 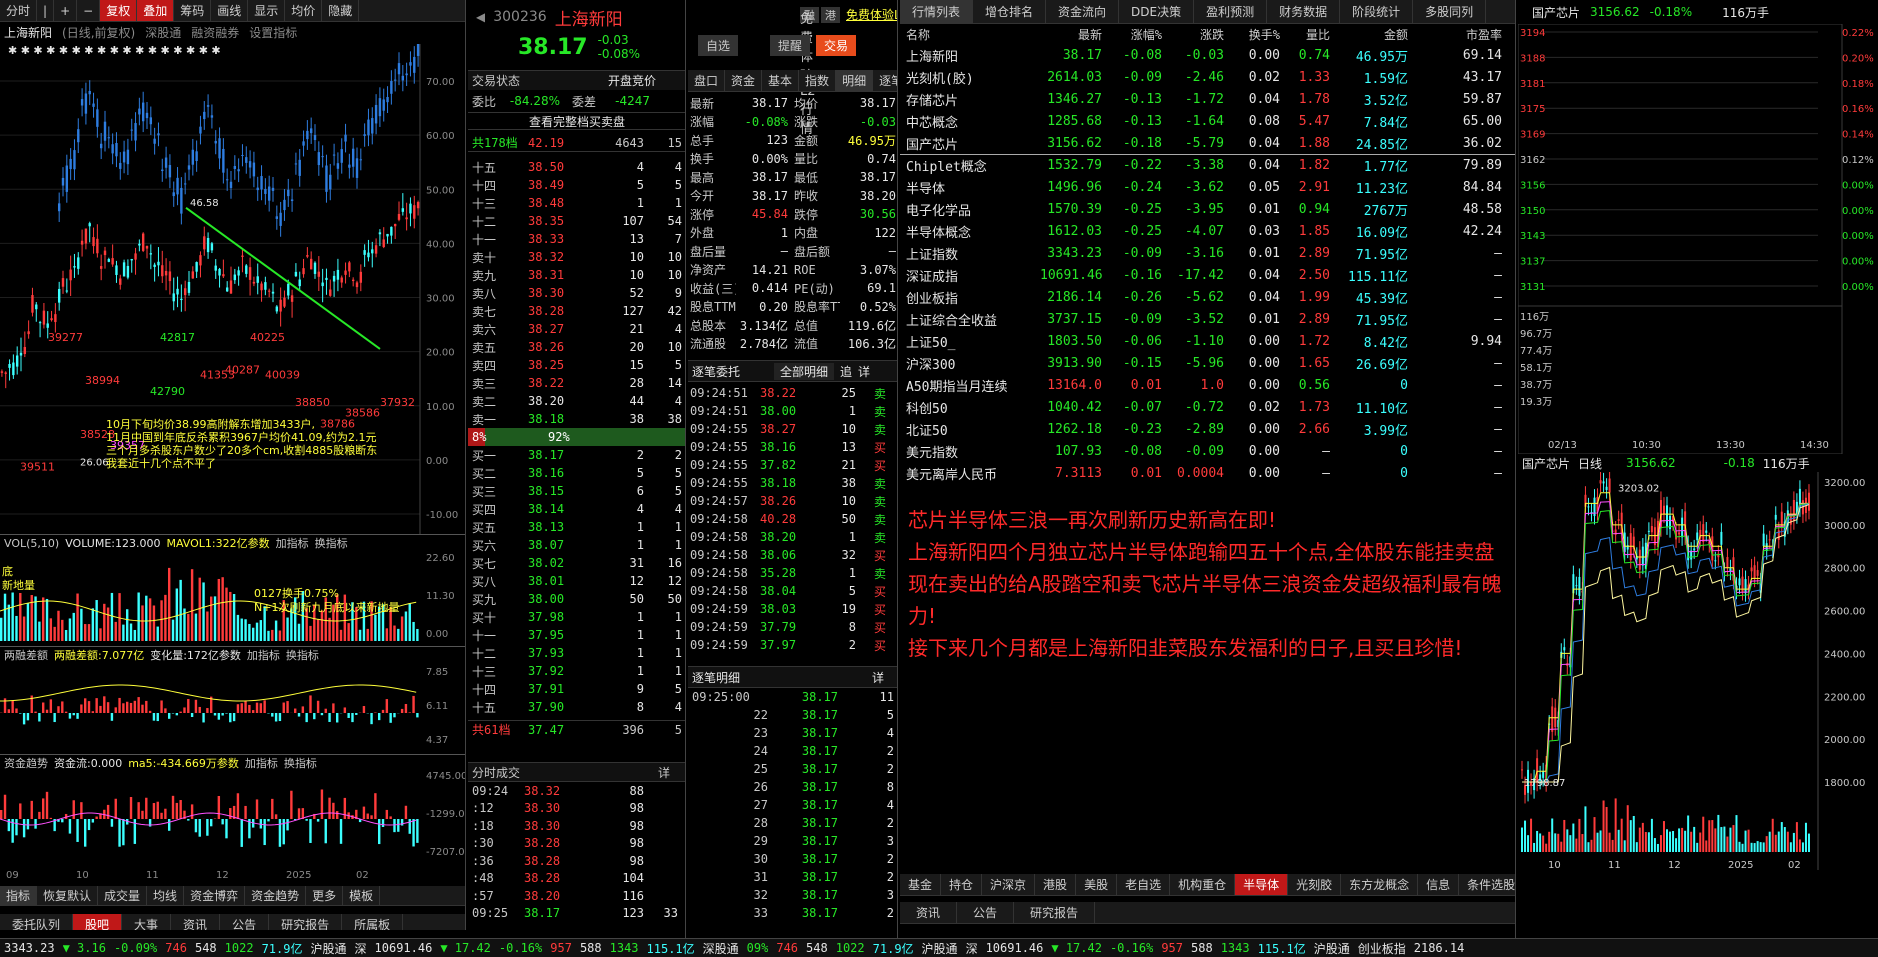 I want to click on order-row: 买四 38.14 4 4, so click(x=576, y=509).